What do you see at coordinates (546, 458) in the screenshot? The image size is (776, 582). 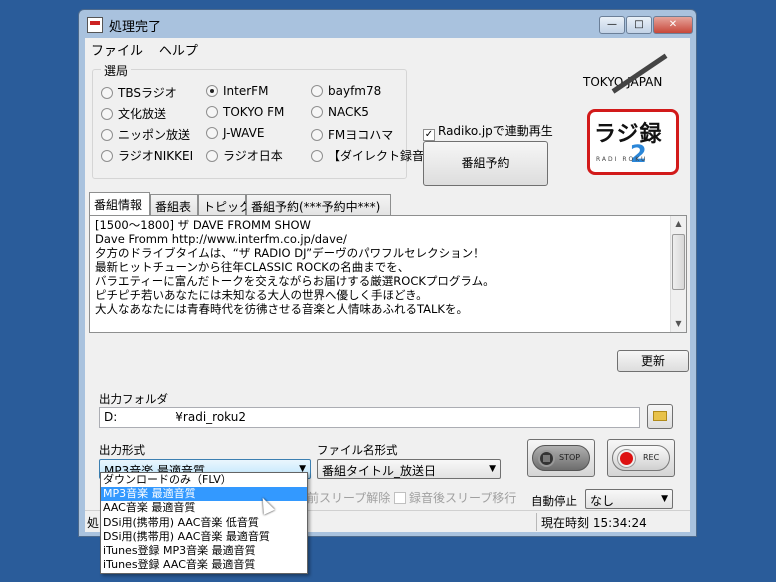 I see `stop-icon` at bounding box center [546, 458].